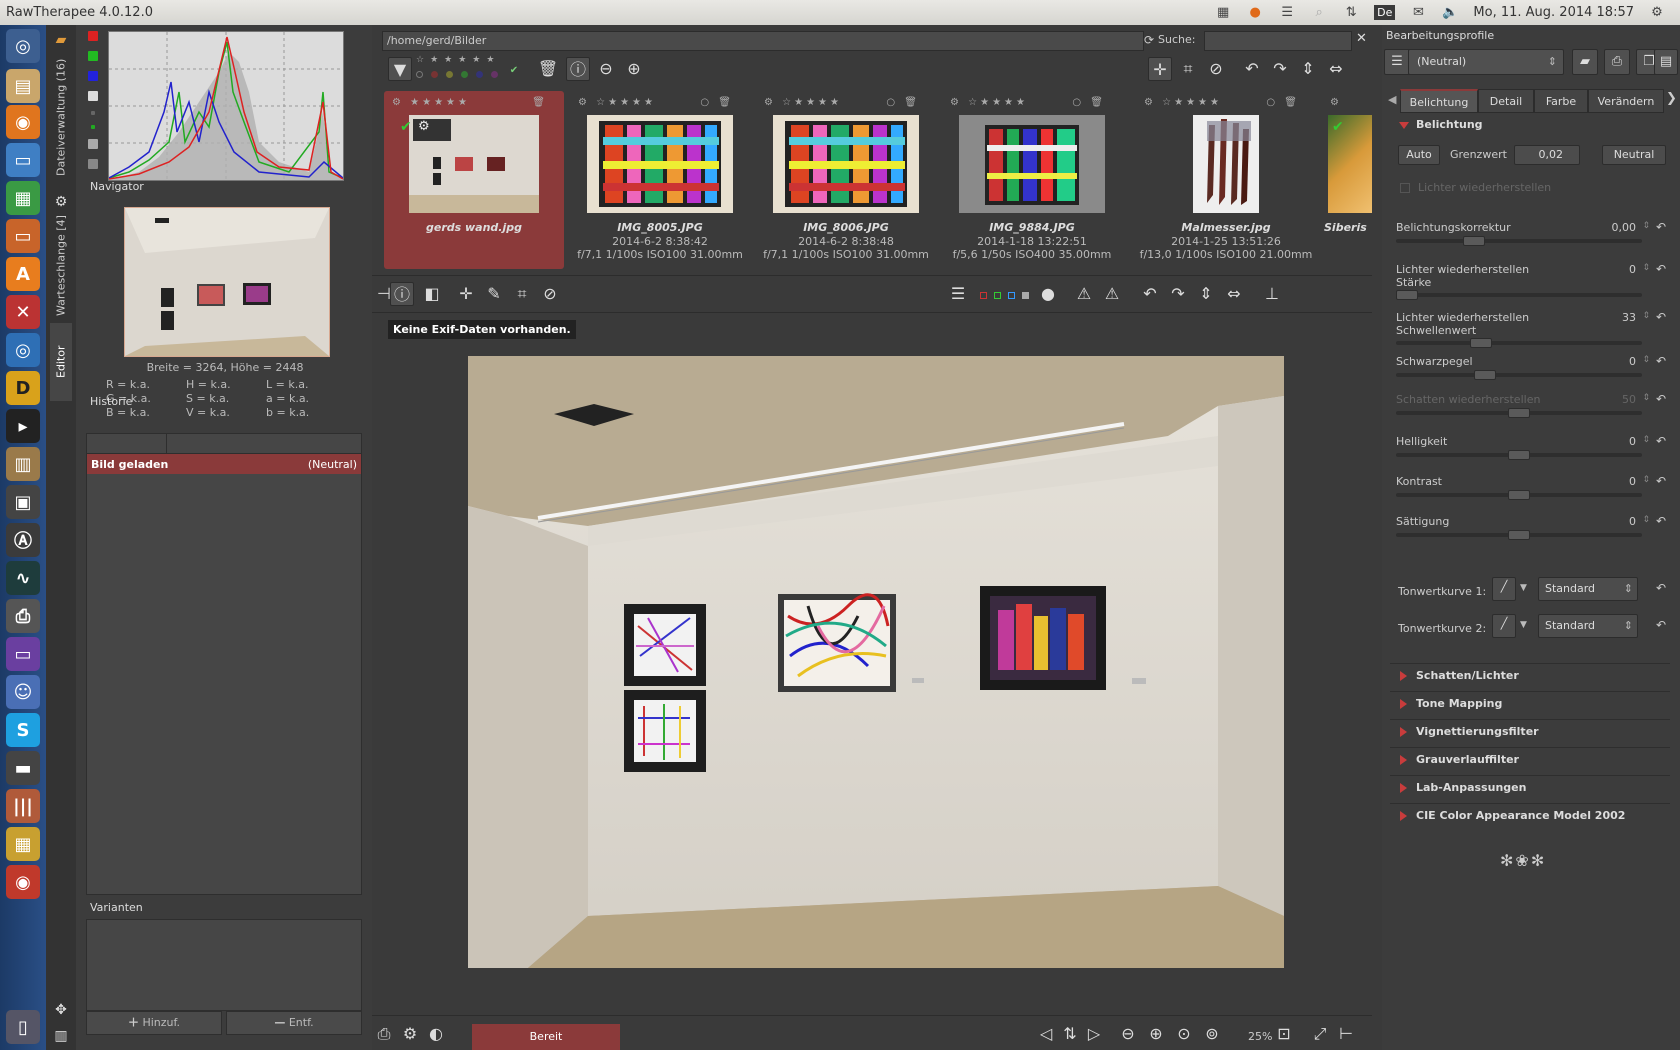 The image size is (1680, 1050). What do you see at coordinates (23, 540) in the screenshot?
I see `updater-icon: Ⓐ` at bounding box center [23, 540].